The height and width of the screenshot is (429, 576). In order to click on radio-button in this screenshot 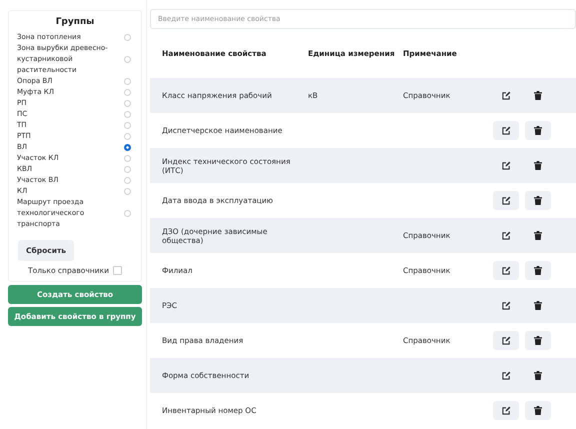, I will do `click(127, 147)`.